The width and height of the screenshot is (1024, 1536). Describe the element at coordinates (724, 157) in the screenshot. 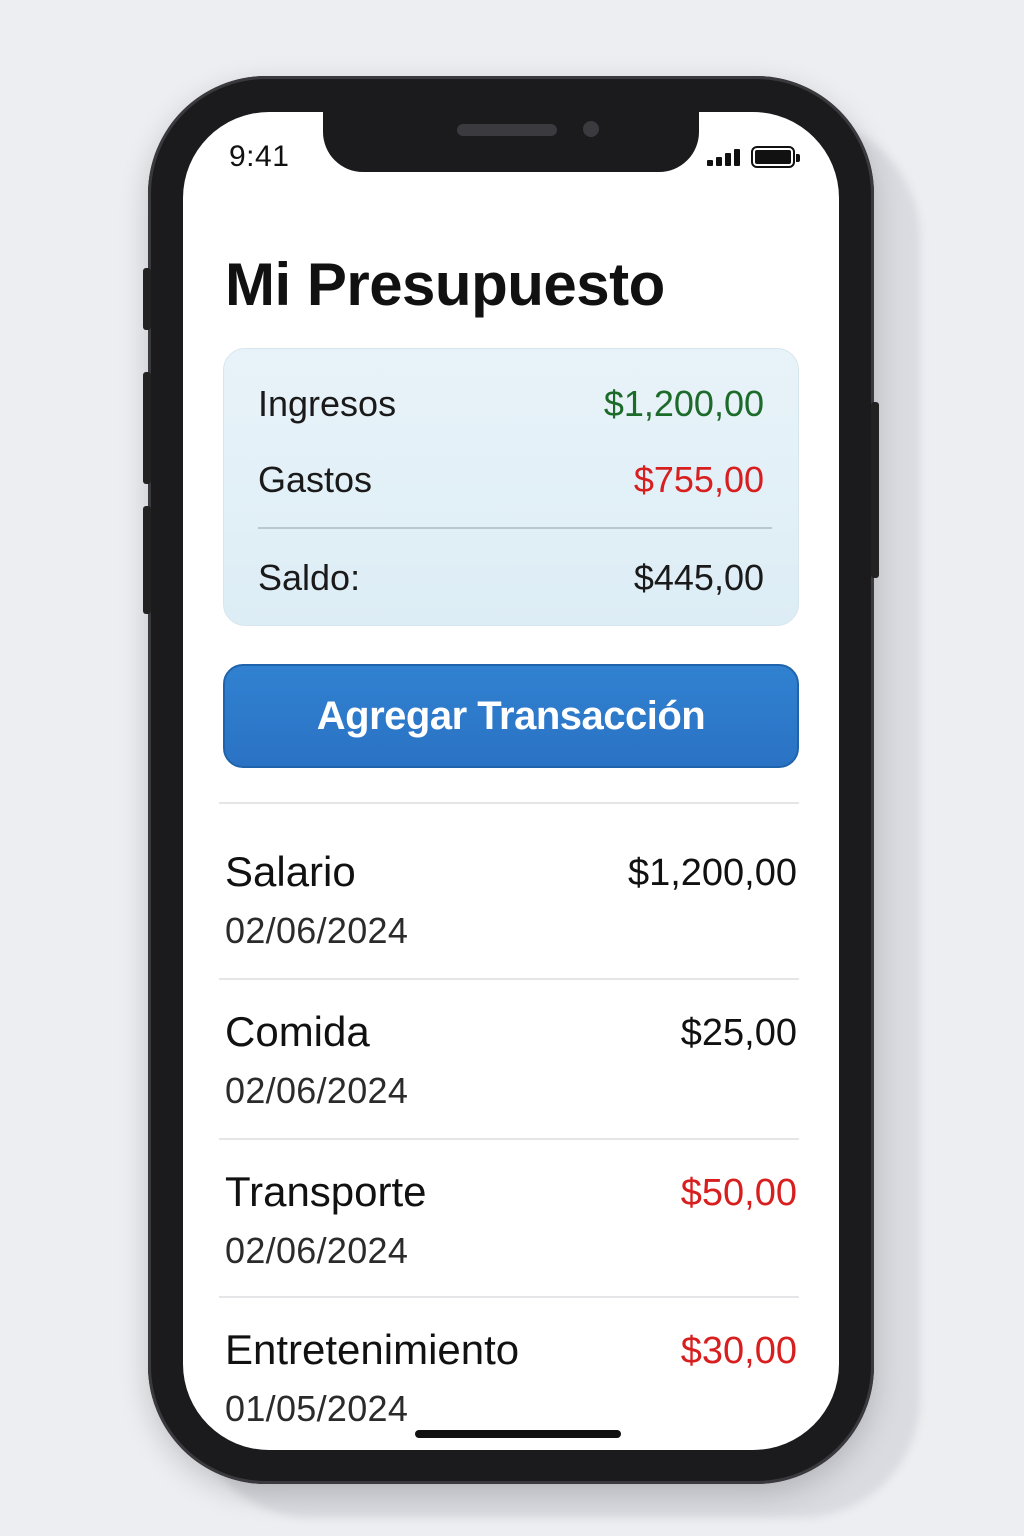

I see `signal-icon` at that location.